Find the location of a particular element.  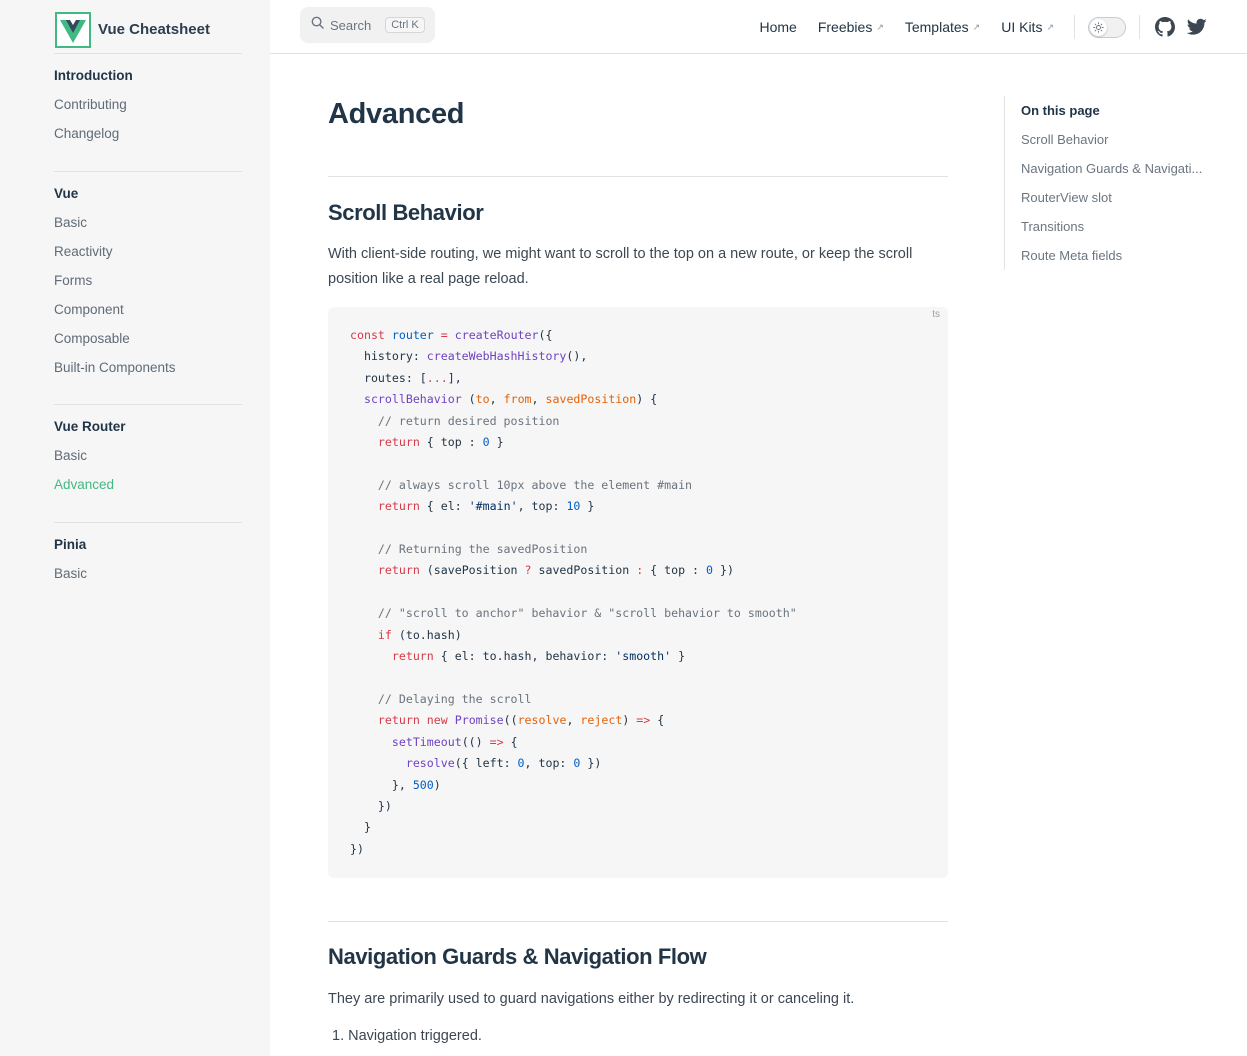

sidebar-item-pinia-basic: Basic is located at coordinates (148, 573).